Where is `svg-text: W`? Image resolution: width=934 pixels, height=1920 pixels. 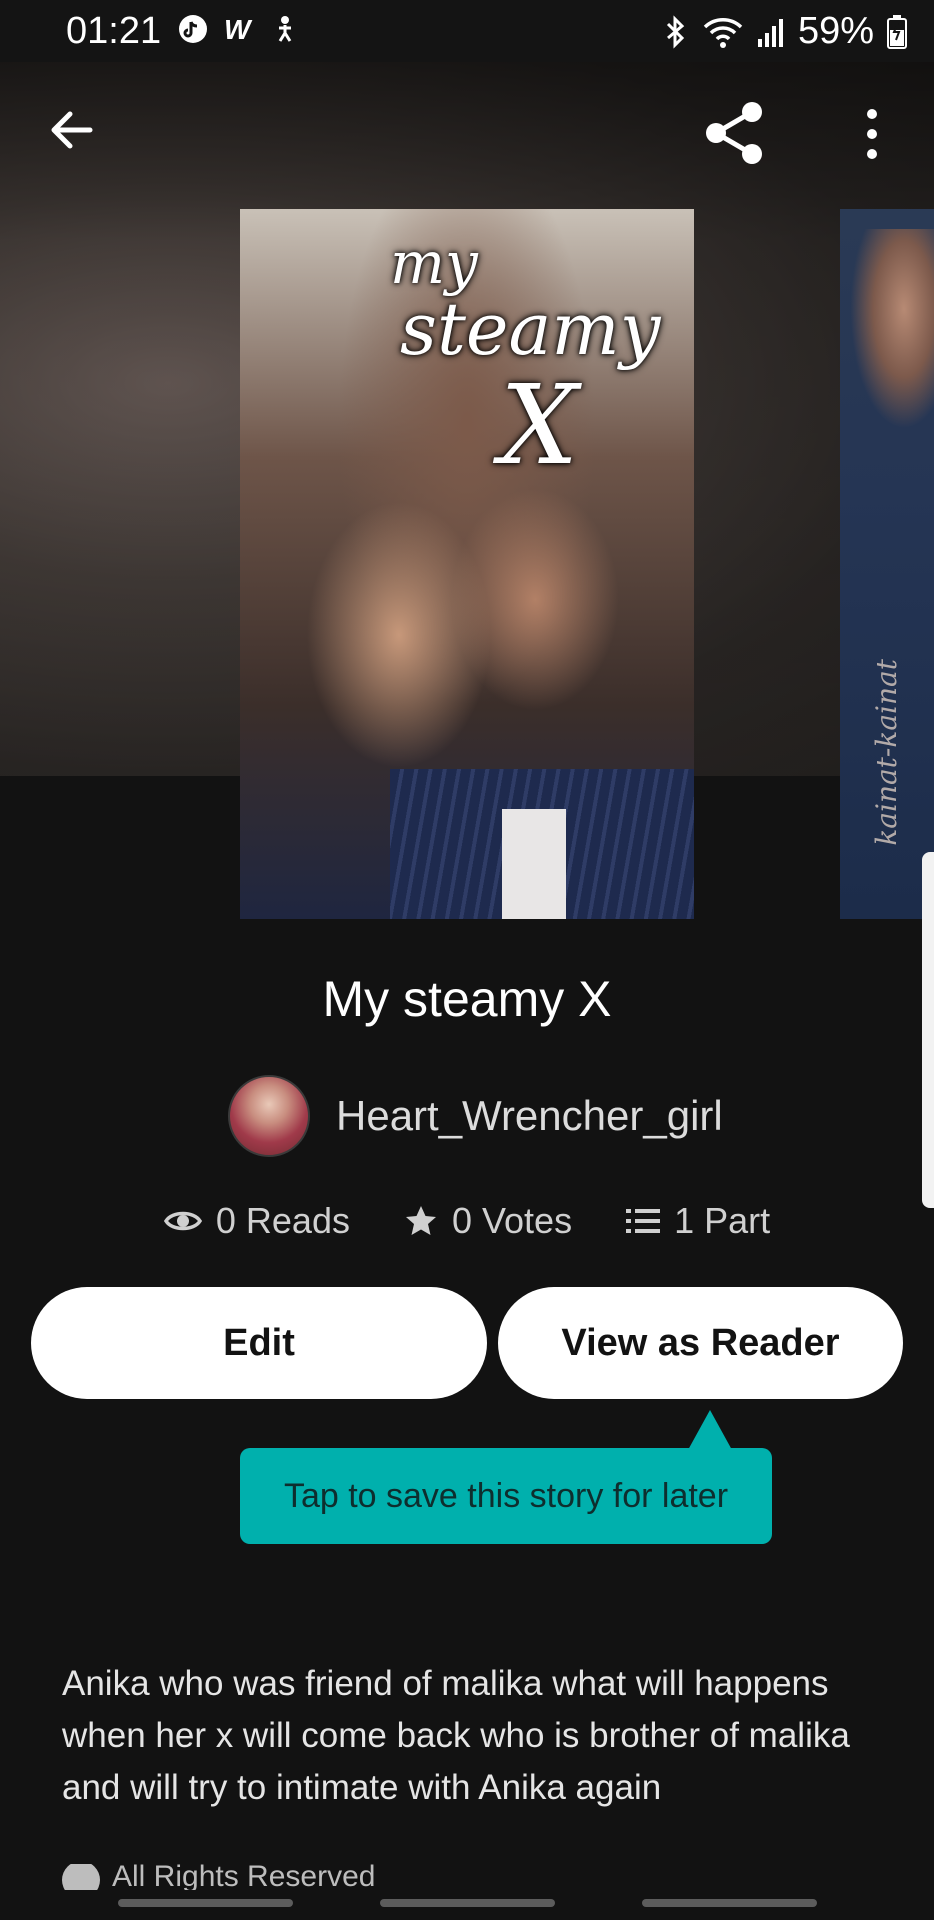
svg-text: W is located at coordinates (238, 29).